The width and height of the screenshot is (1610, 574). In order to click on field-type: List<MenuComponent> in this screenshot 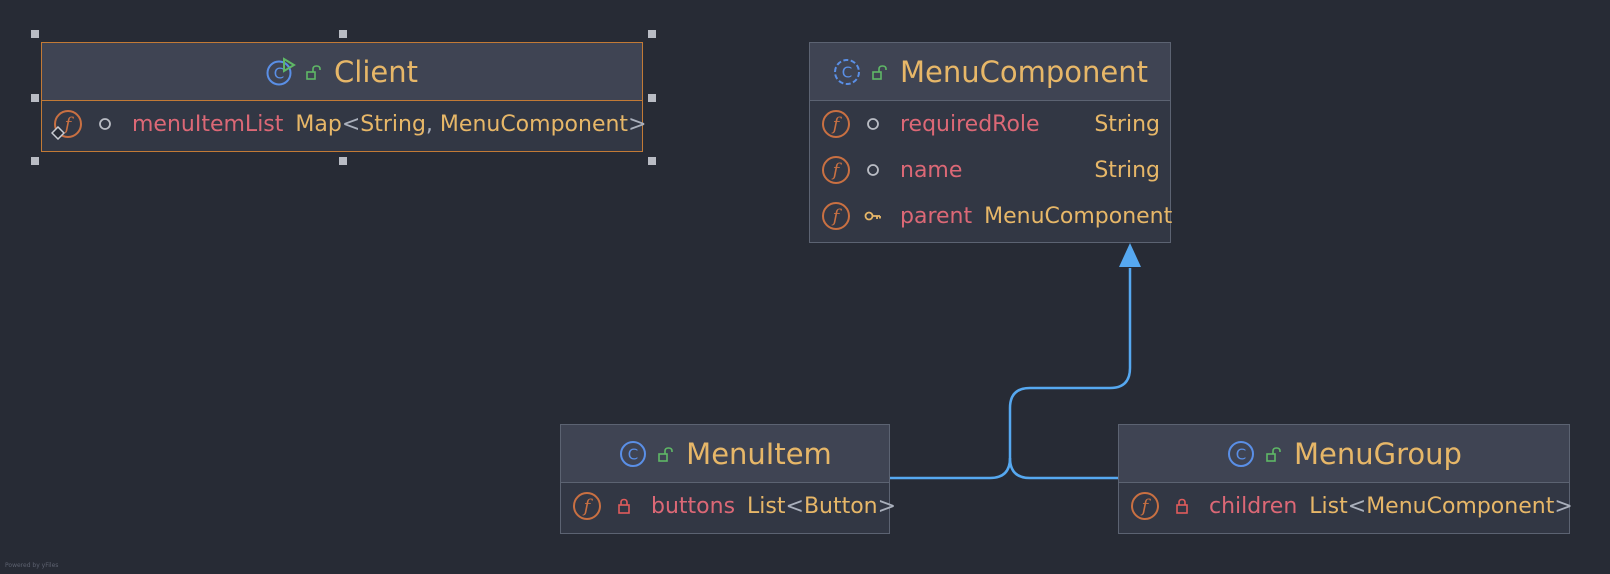, I will do `click(1441, 506)`.